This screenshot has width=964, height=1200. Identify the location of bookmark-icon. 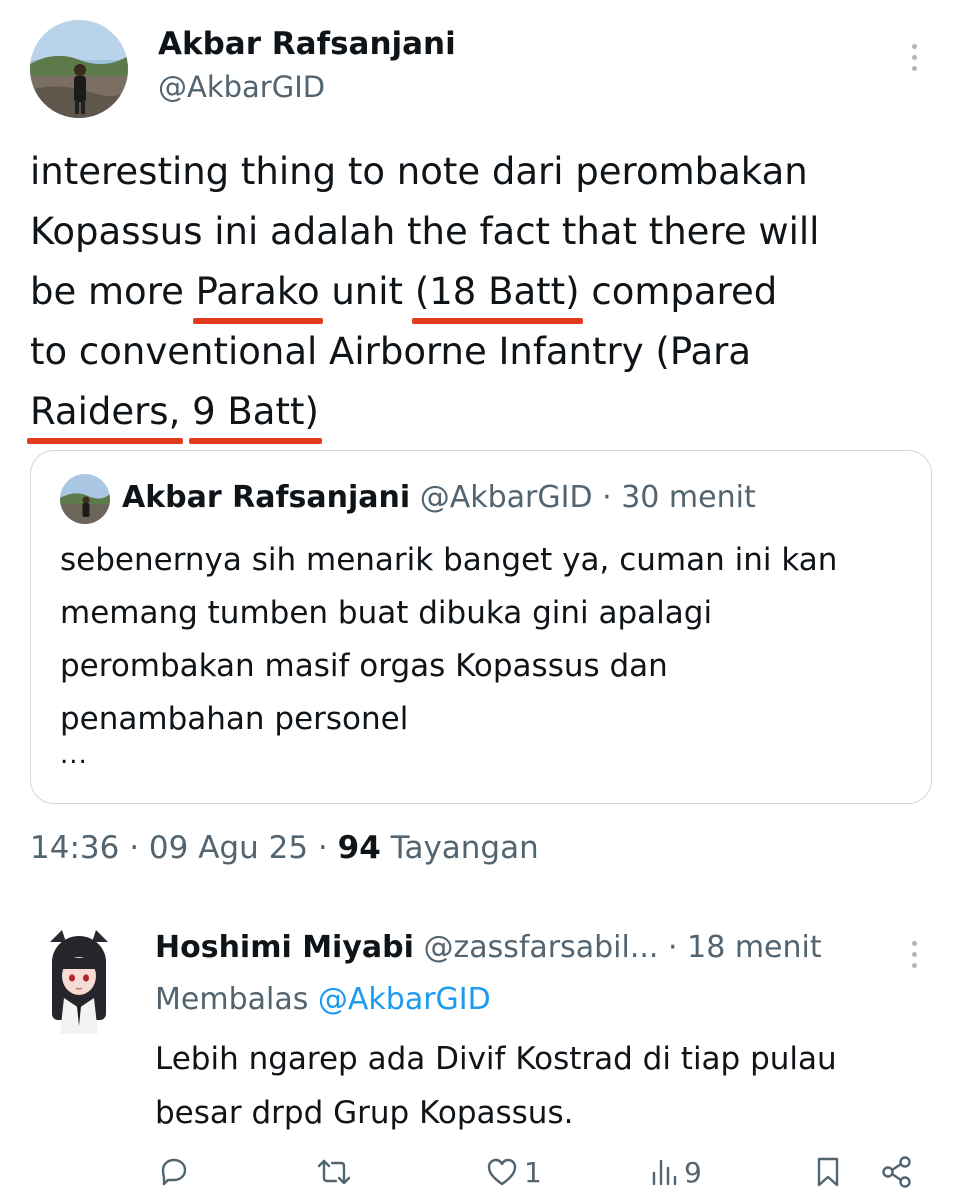
(828, 1172).